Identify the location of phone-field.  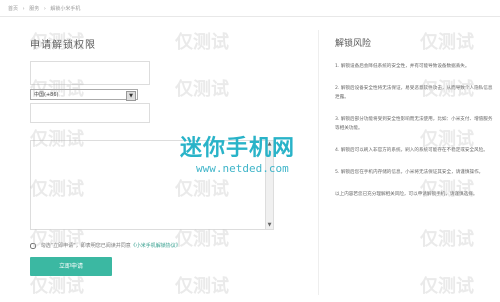
(90, 113).